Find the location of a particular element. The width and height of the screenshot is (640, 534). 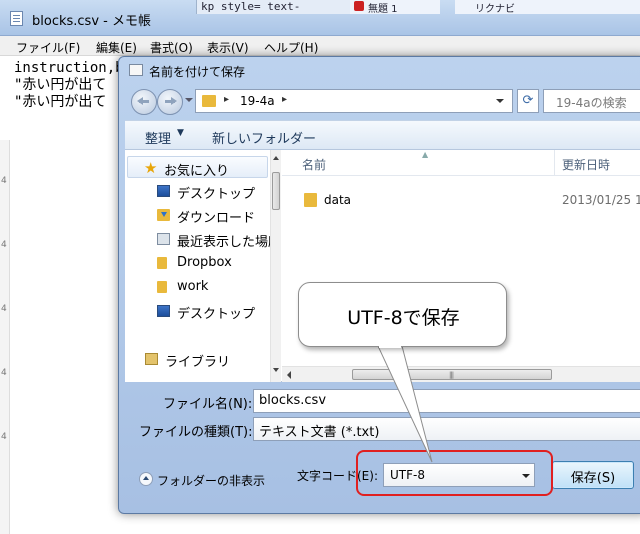

refresh-icon: ⟳ is located at coordinates (528, 100).